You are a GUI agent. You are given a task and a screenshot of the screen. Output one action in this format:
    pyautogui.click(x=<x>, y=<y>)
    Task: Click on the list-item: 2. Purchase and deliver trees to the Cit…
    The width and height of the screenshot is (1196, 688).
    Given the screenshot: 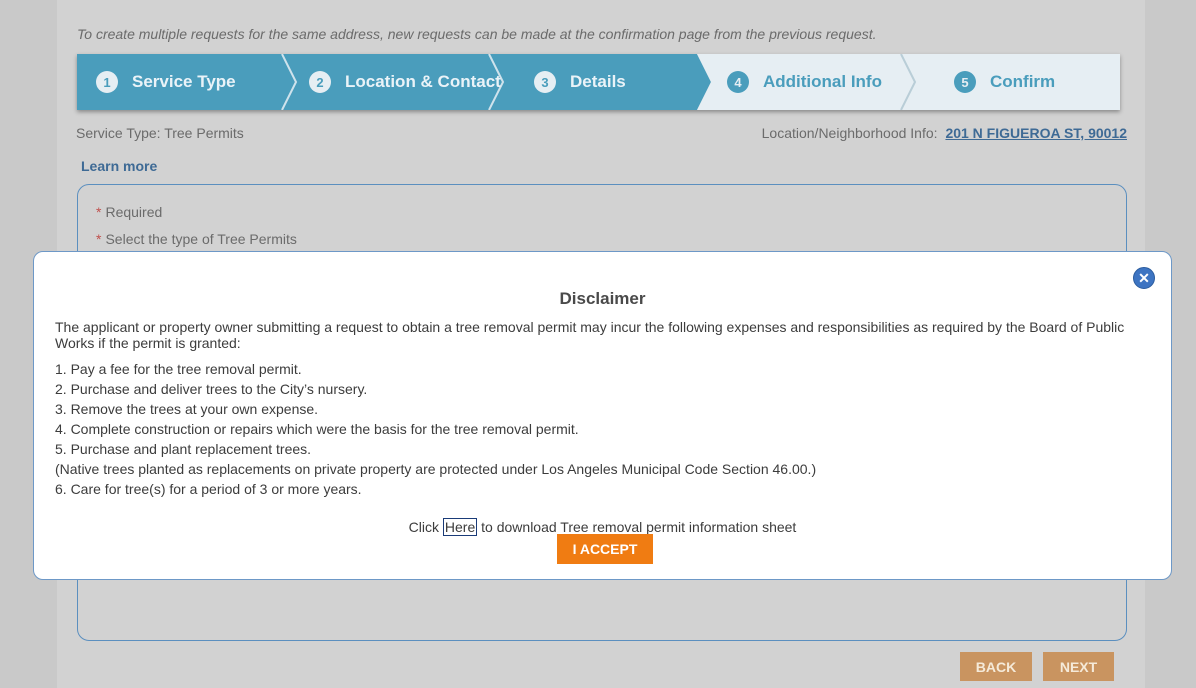 What is the action you would take?
    pyautogui.click(x=211, y=389)
    